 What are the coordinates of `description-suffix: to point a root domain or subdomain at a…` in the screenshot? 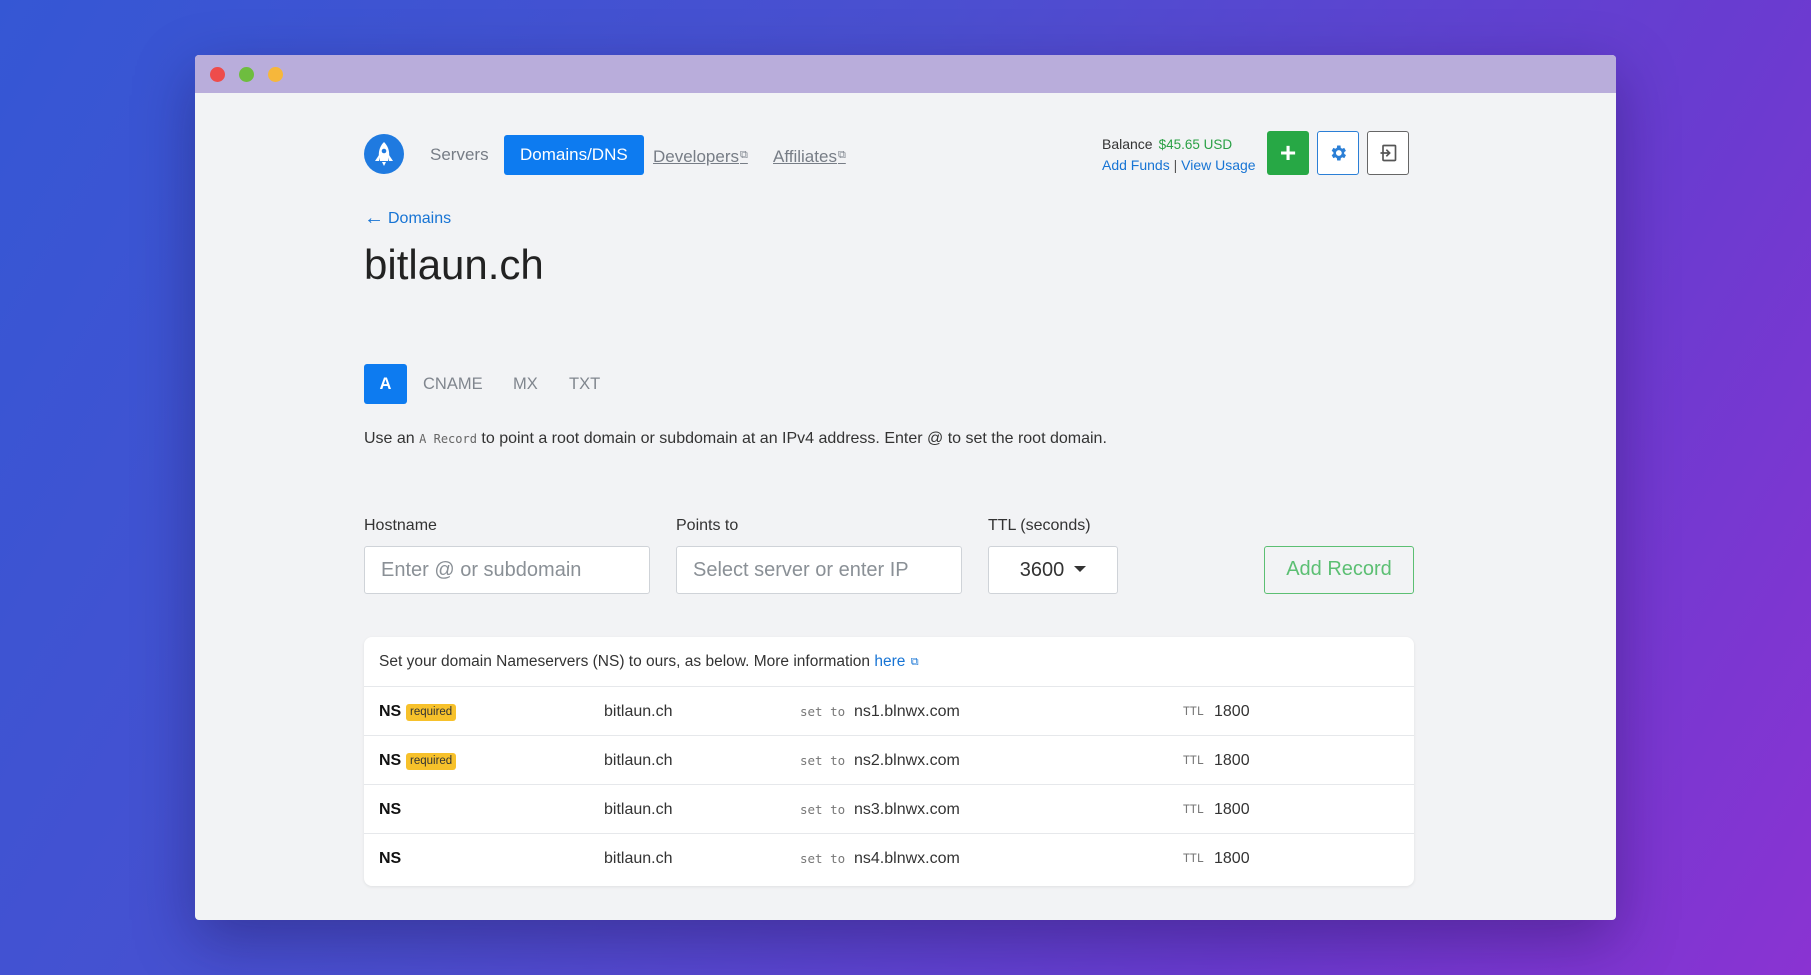 It's located at (794, 438).